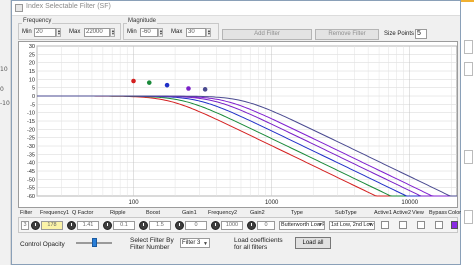 Image resolution: width=474 pixels, height=265 pixels. I want to click on frequency-min-spinner: ▲ ▼, so click(58, 32).